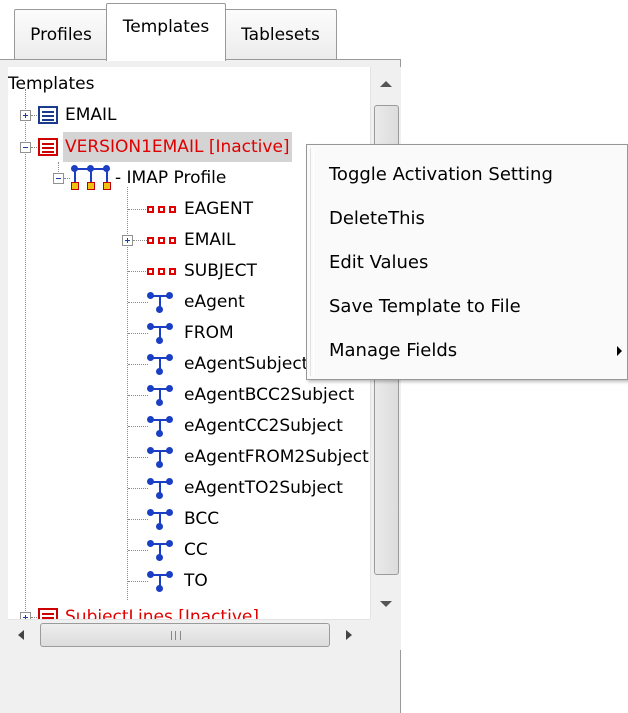  I want to click on menu-item-edit-values: Edit Values, so click(468, 263).